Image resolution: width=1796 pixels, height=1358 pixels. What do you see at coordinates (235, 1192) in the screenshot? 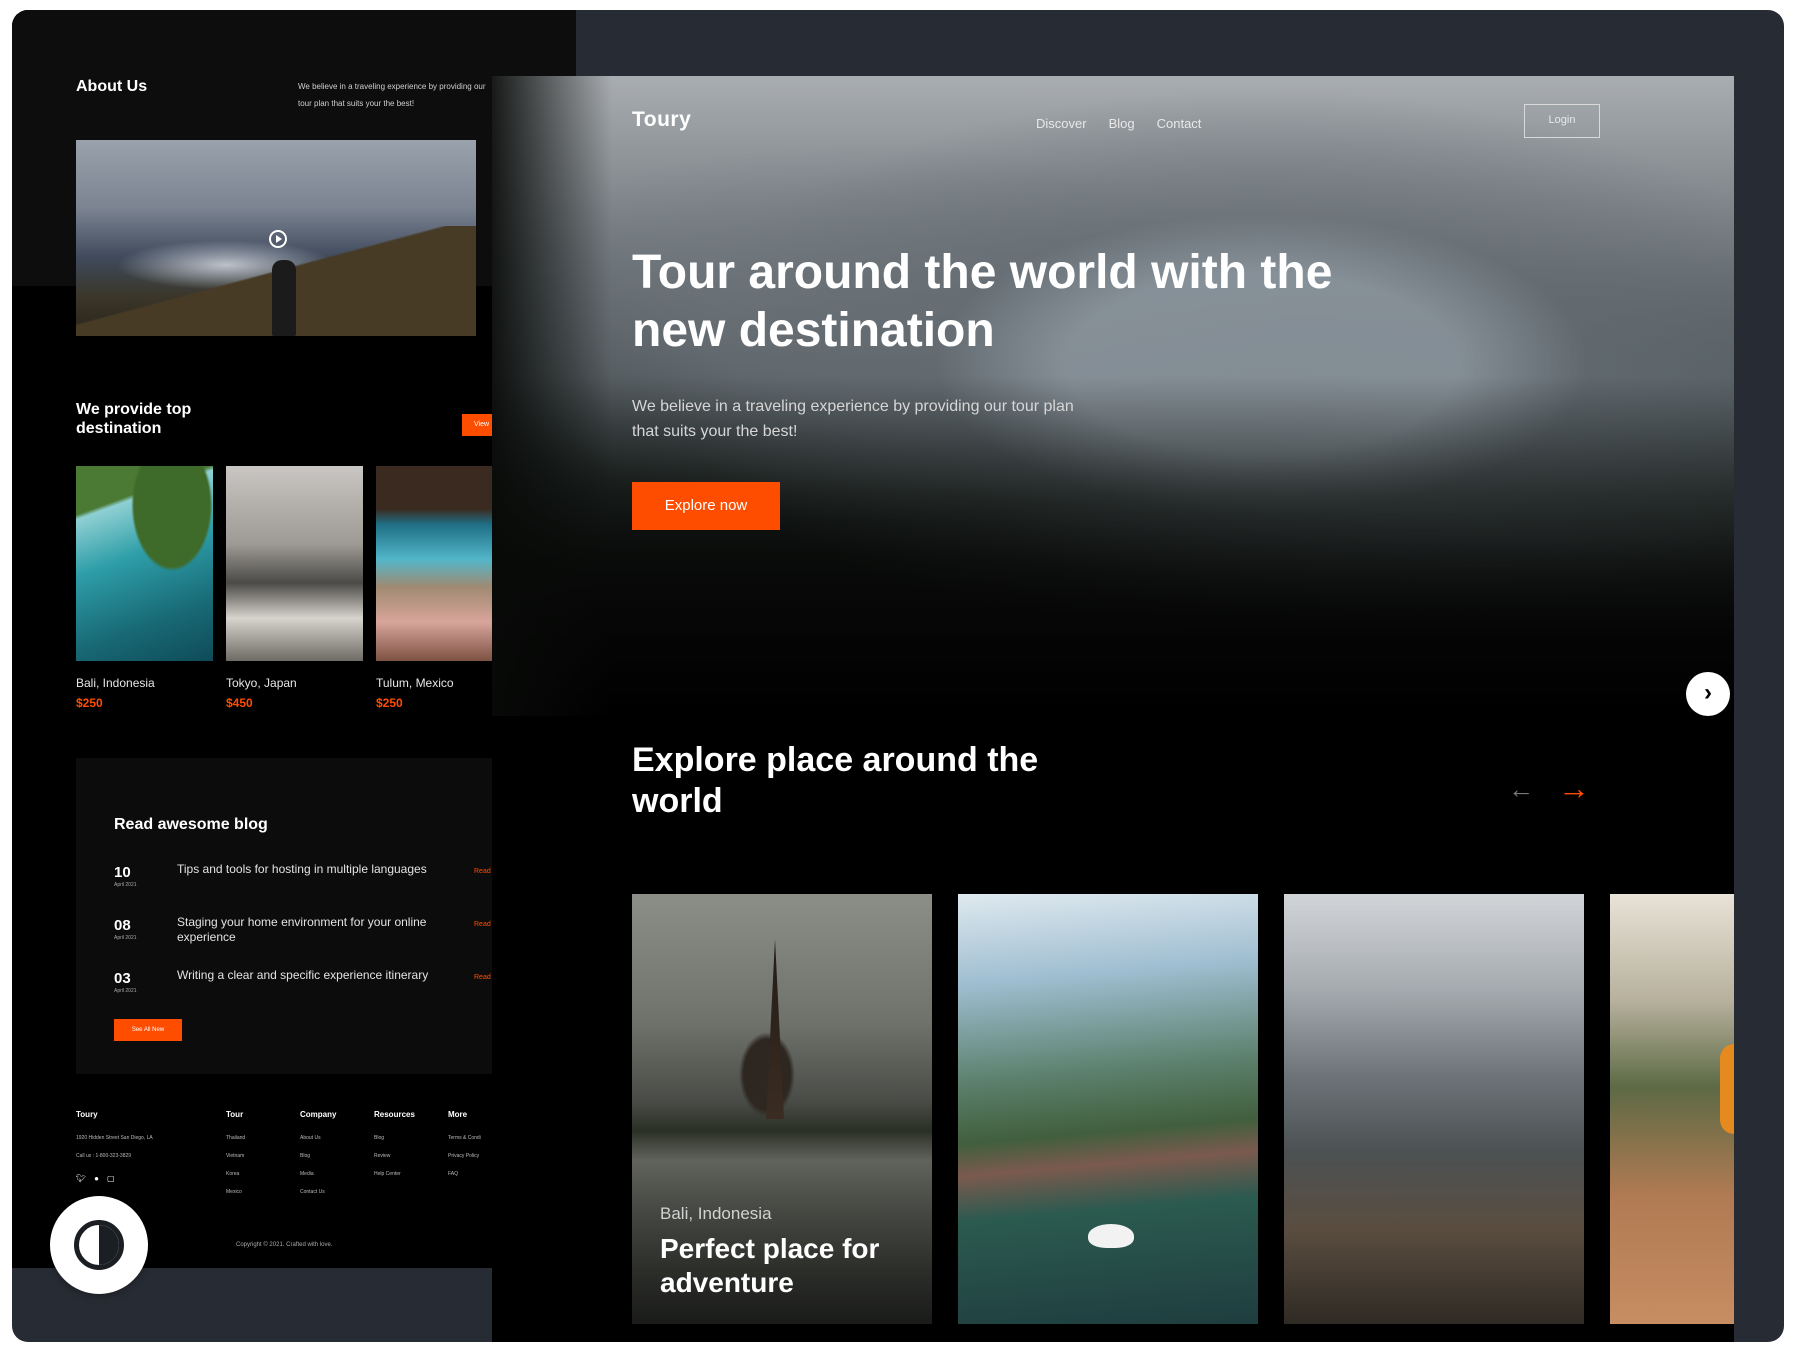
I see `footer-link: Mexico` at bounding box center [235, 1192].